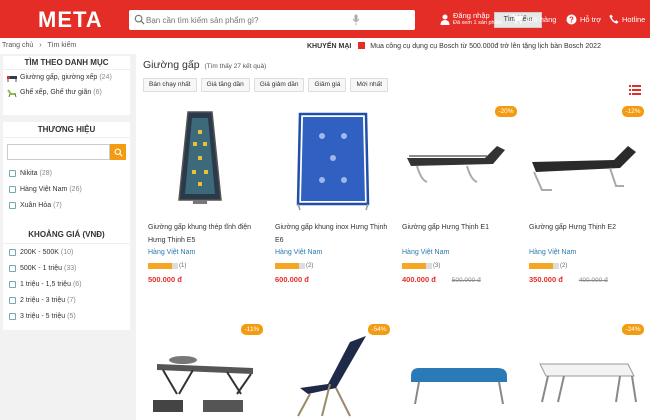 This screenshot has height=420, width=650. I want to click on product-card: -24%, so click(587, 372).